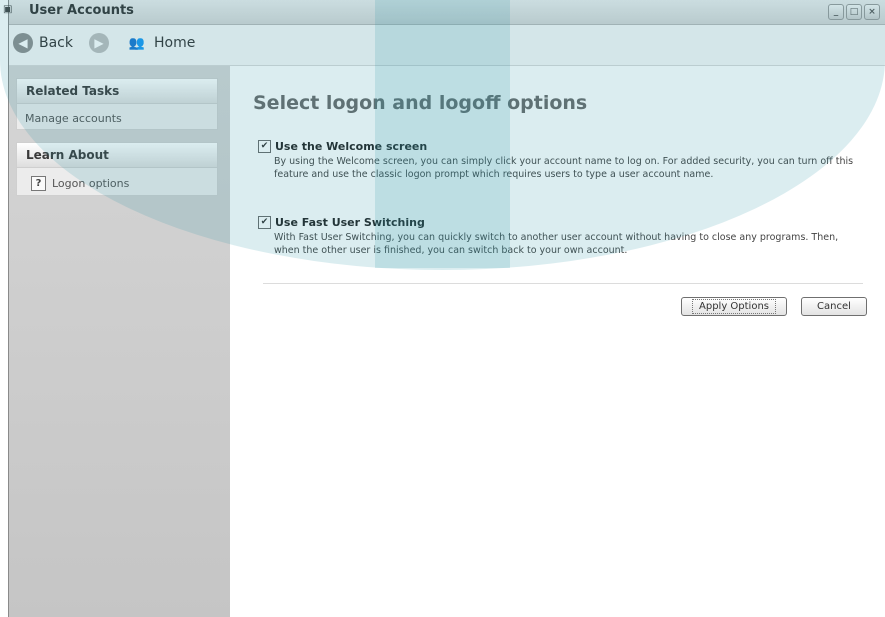 The height and width of the screenshot is (617, 885). I want to click on related-tasks-panel: Related Tasks Manage accounts, so click(117, 104).